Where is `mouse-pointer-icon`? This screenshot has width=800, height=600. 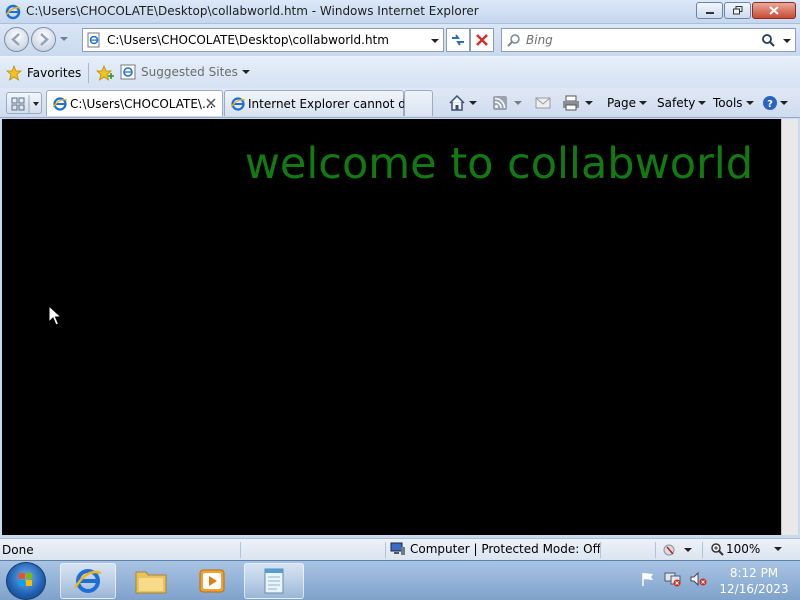 mouse-pointer-icon is located at coordinates (55, 315).